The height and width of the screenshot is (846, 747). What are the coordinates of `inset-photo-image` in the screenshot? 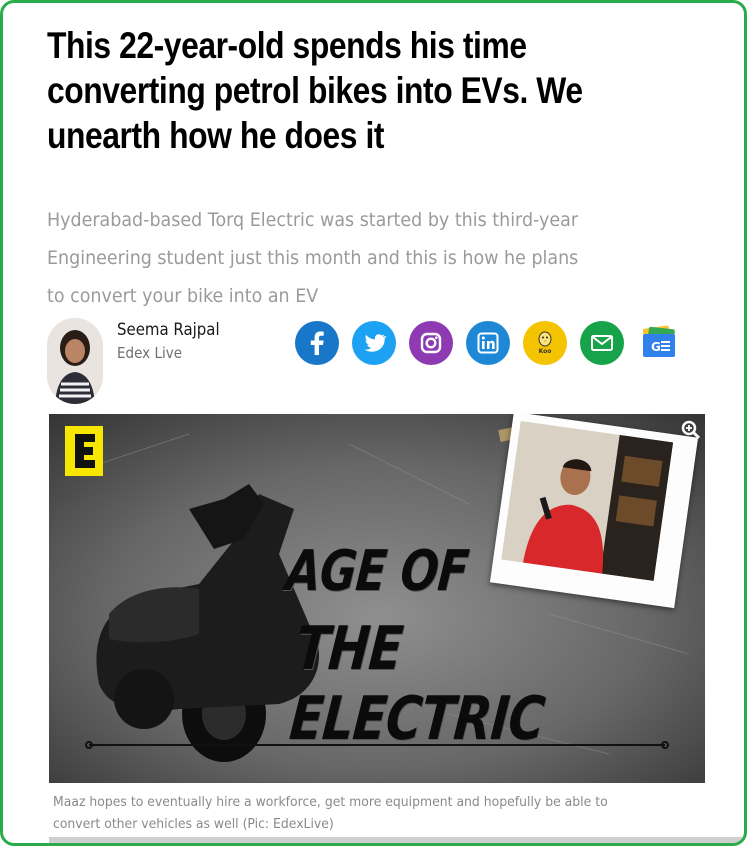 It's located at (587, 500).